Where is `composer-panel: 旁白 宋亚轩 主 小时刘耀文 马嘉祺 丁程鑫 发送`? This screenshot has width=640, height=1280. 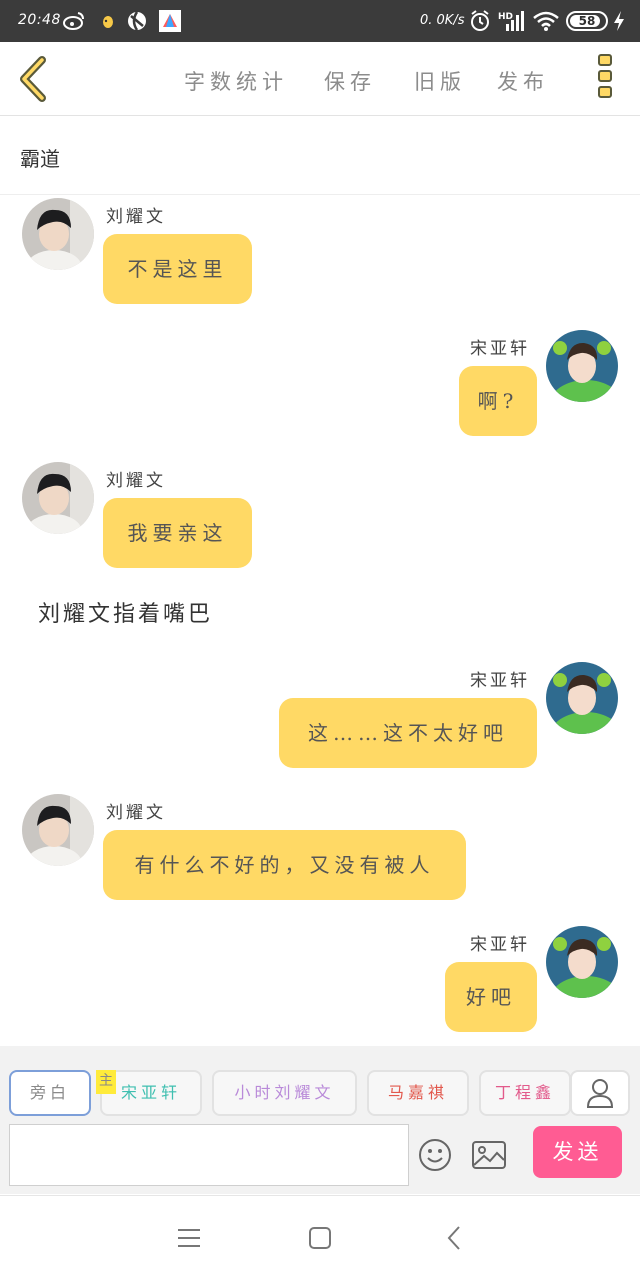
composer-panel: 旁白 宋亚轩 主 小时刘耀文 马嘉祺 丁程鑫 发送 is located at coordinates (320, 1120).